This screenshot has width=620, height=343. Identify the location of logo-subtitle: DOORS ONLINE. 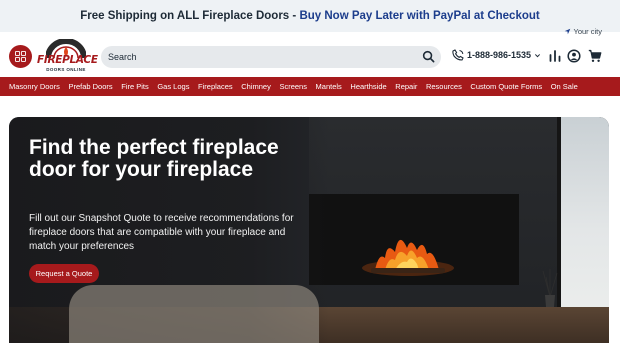
(66, 69).